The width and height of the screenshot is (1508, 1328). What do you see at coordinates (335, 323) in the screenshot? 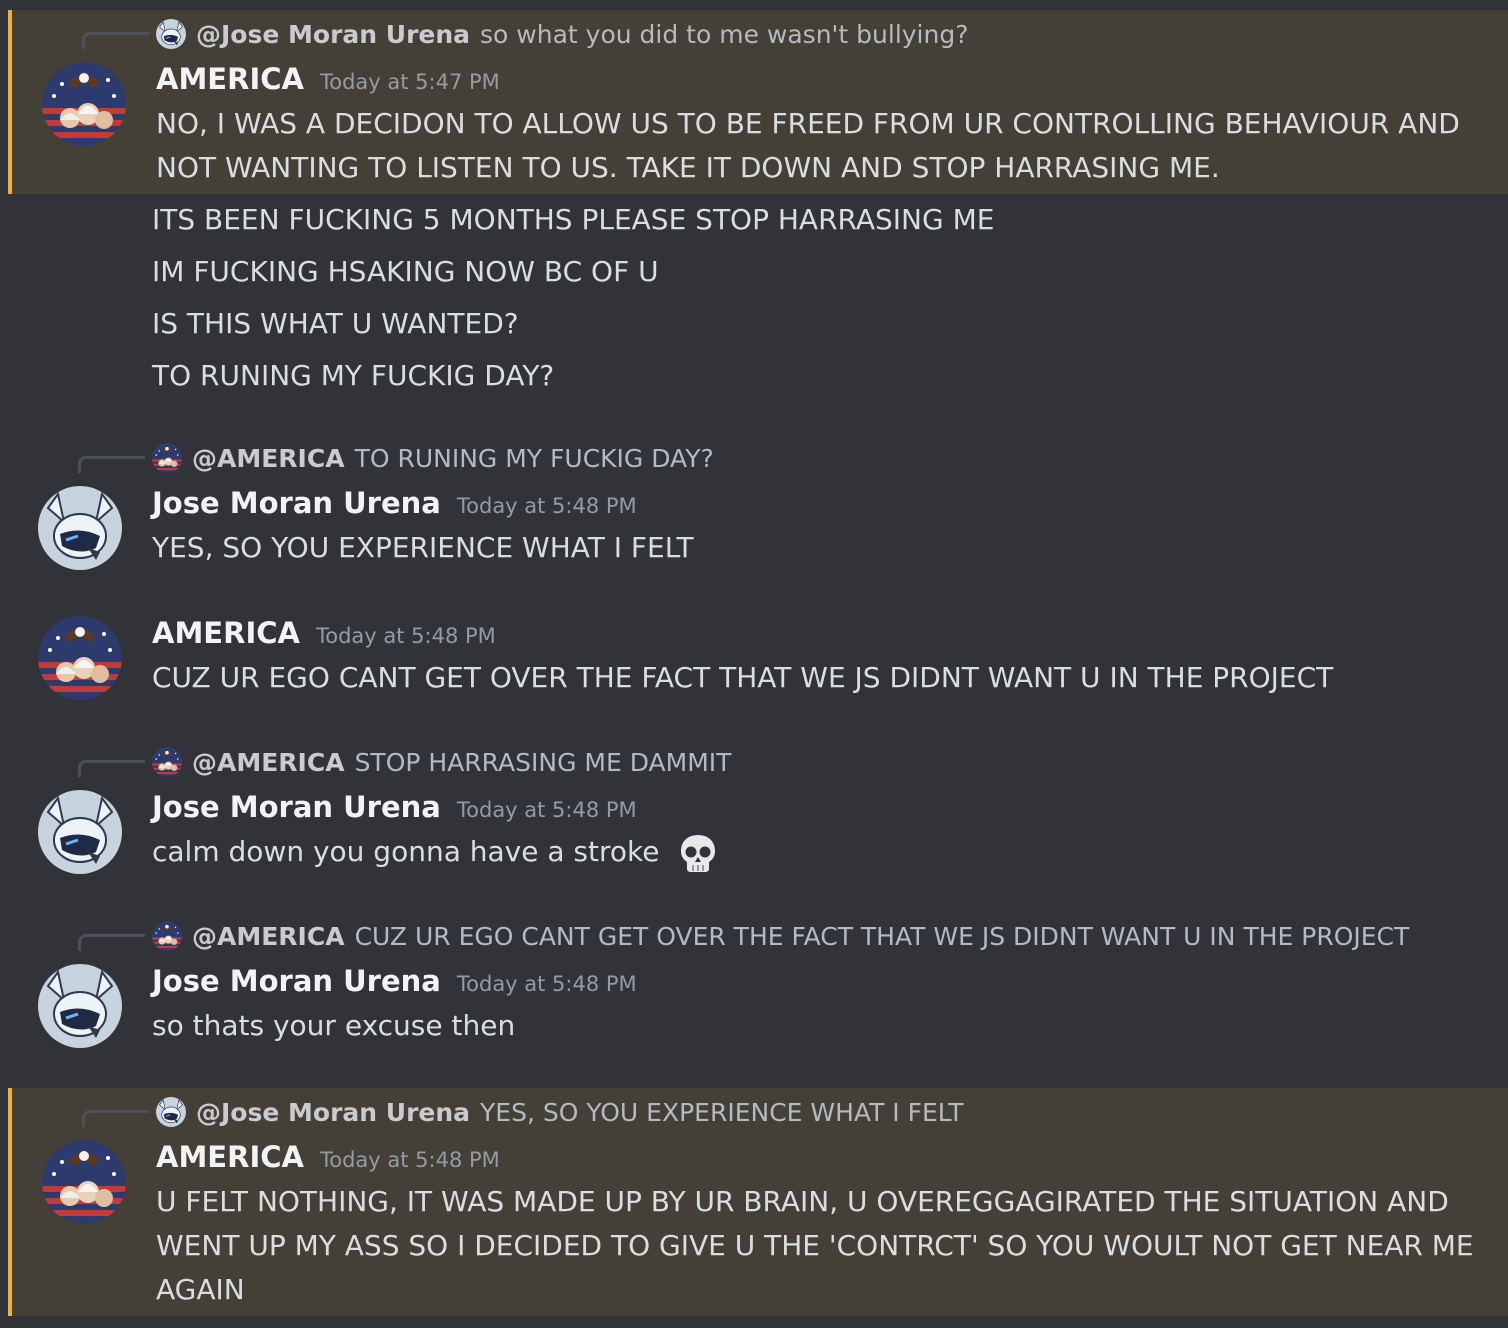
I see `message-text: IS THIS WHAT U WANTED?` at bounding box center [335, 323].